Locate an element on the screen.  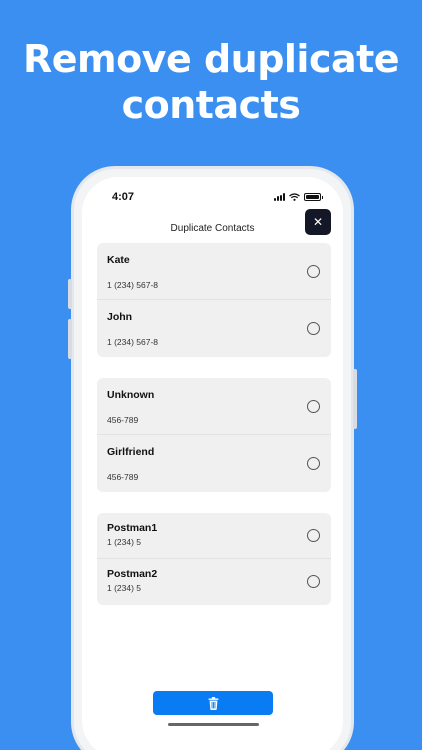
contact-row: Girlfriend 456-789 is located at coordinates (214, 463).